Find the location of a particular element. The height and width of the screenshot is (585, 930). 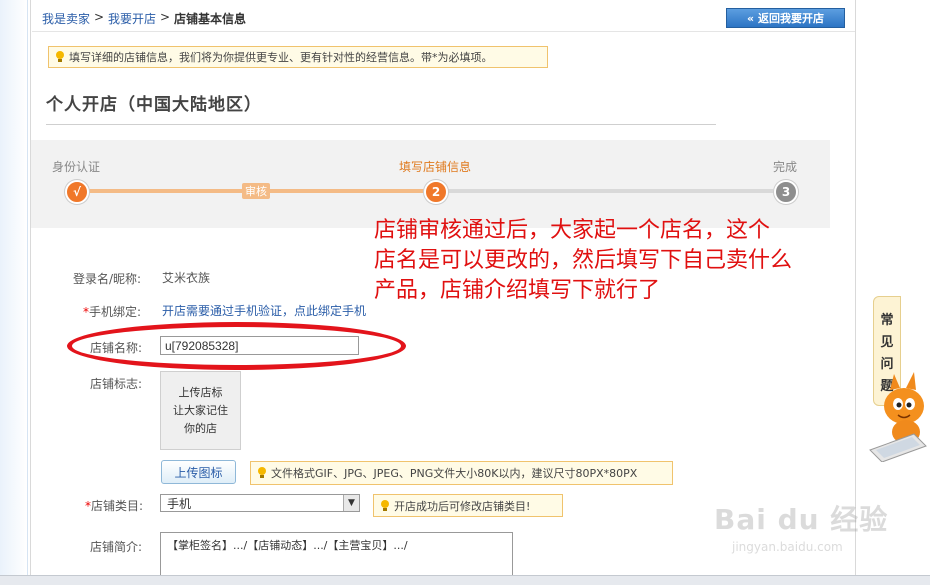

step-2-label: 填写店铺信息 is located at coordinates (435, 167).